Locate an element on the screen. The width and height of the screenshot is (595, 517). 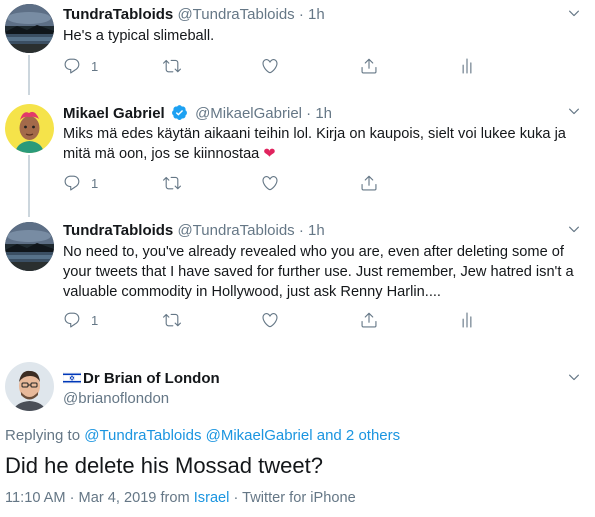
replying-prefix: Replying to is located at coordinates (43, 435).